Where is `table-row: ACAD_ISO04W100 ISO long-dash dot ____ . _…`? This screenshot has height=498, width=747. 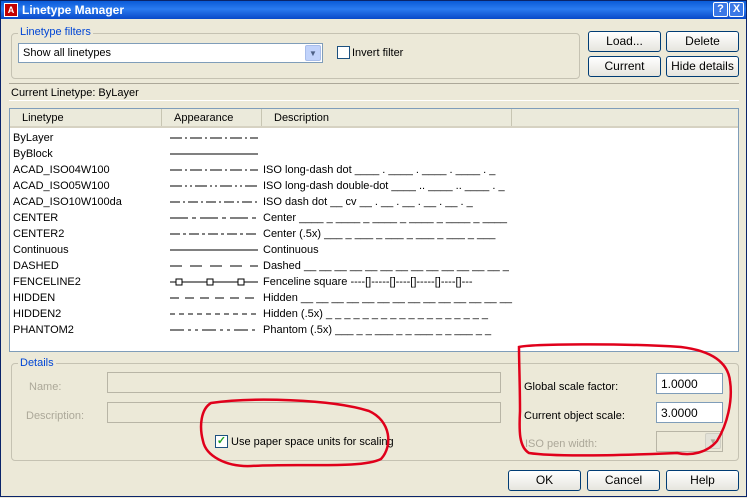 table-row: ACAD_ISO04W100 ISO long-dash dot ____ . _… is located at coordinates (374, 170).